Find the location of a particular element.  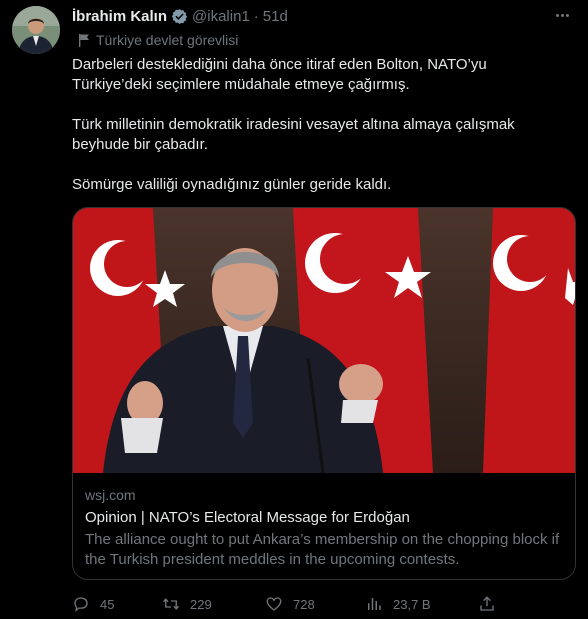

tweet-date: 51d is located at coordinates (275, 16).